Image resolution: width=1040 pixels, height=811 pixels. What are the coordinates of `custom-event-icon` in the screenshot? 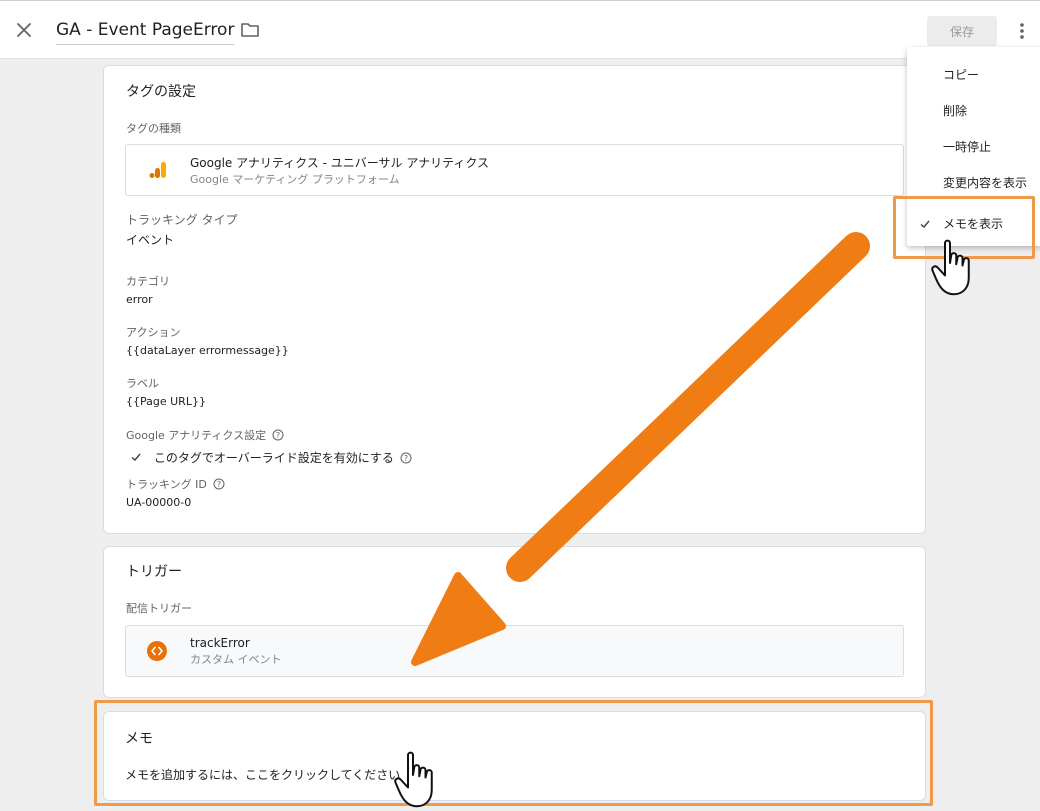 It's located at (157, 651).